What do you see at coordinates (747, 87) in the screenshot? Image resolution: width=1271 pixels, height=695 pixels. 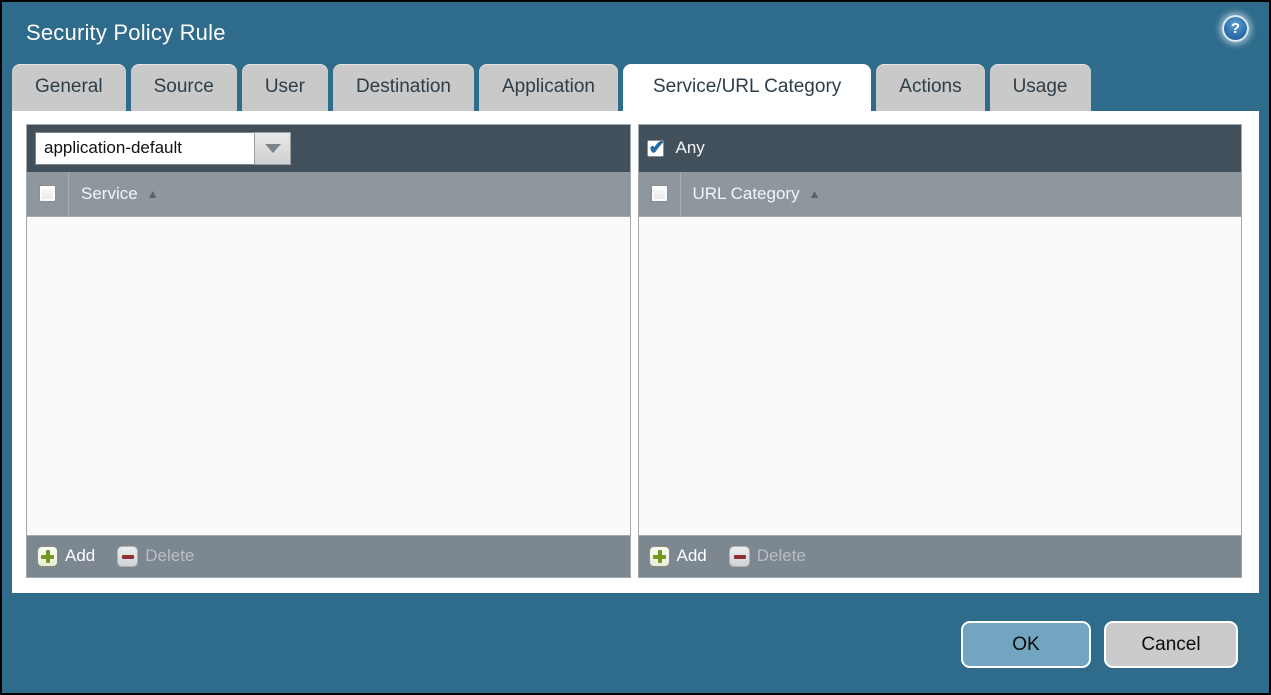 I see `tab-service-url-category: Service/URL Category` at bounding box center [747, 87].